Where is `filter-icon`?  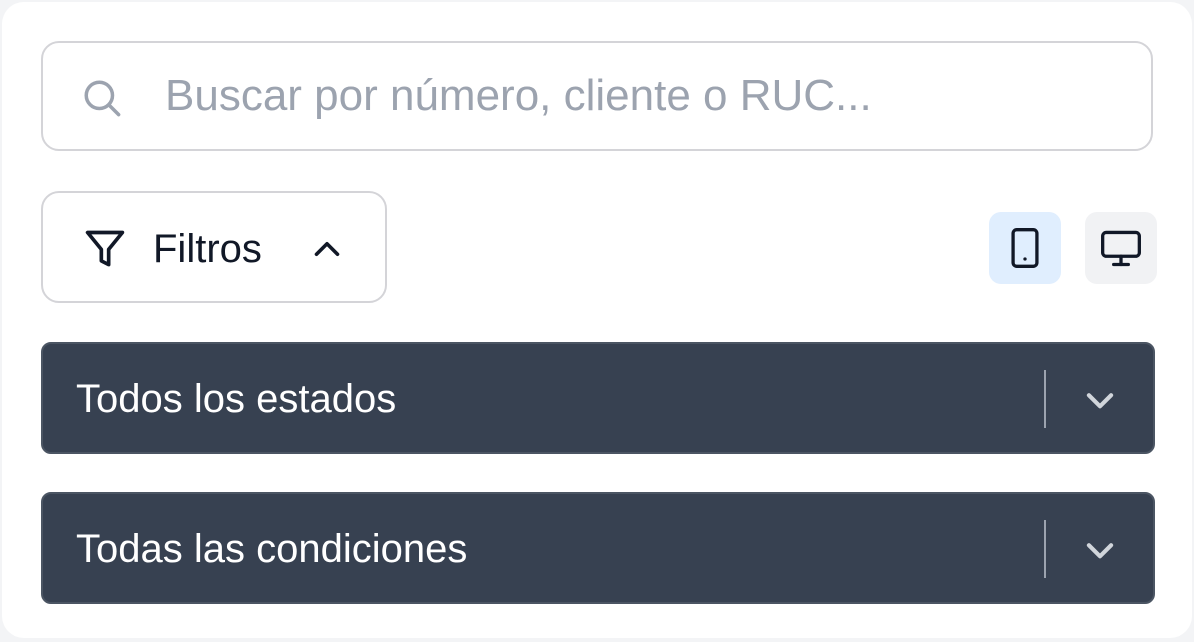
filter-icon is located at coordinates (105, 248).